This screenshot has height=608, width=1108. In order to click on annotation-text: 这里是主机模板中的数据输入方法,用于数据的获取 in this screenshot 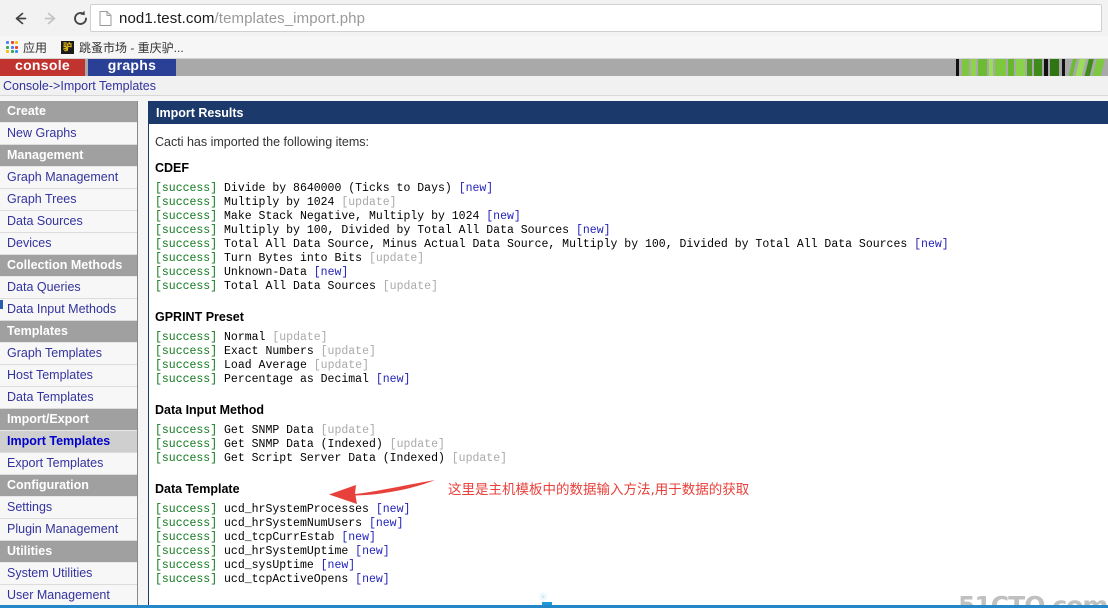, I will do `click(599, 490)`.